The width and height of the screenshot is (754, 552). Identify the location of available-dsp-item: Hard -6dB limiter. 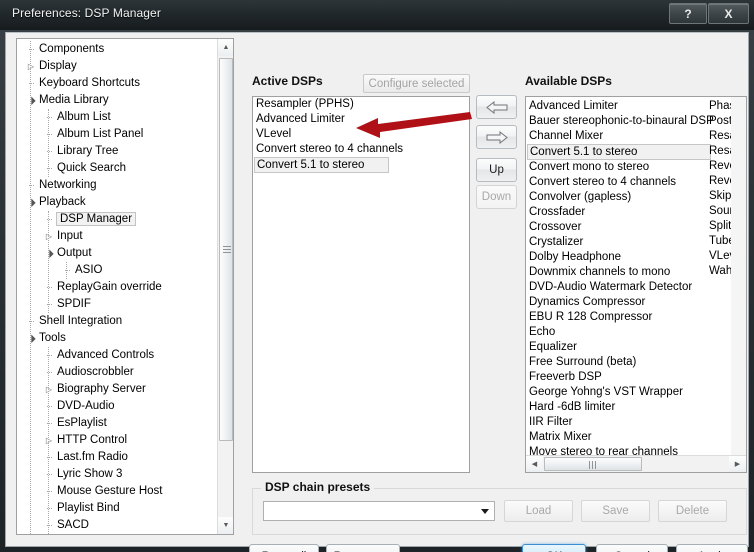
(615, 407).